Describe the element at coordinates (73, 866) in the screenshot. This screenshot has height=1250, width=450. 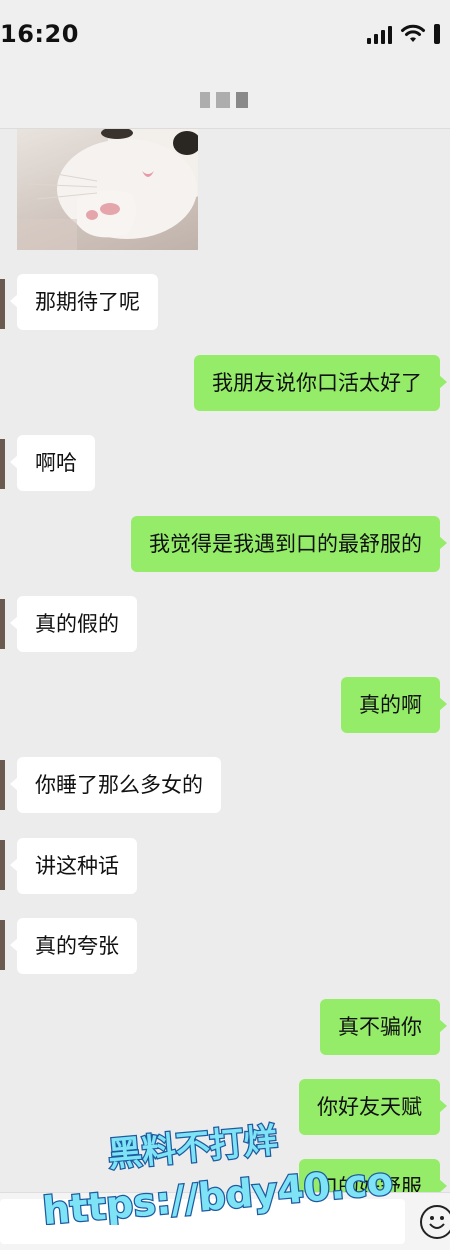
I see `message-bubble-received: 讲这种话` at that location.